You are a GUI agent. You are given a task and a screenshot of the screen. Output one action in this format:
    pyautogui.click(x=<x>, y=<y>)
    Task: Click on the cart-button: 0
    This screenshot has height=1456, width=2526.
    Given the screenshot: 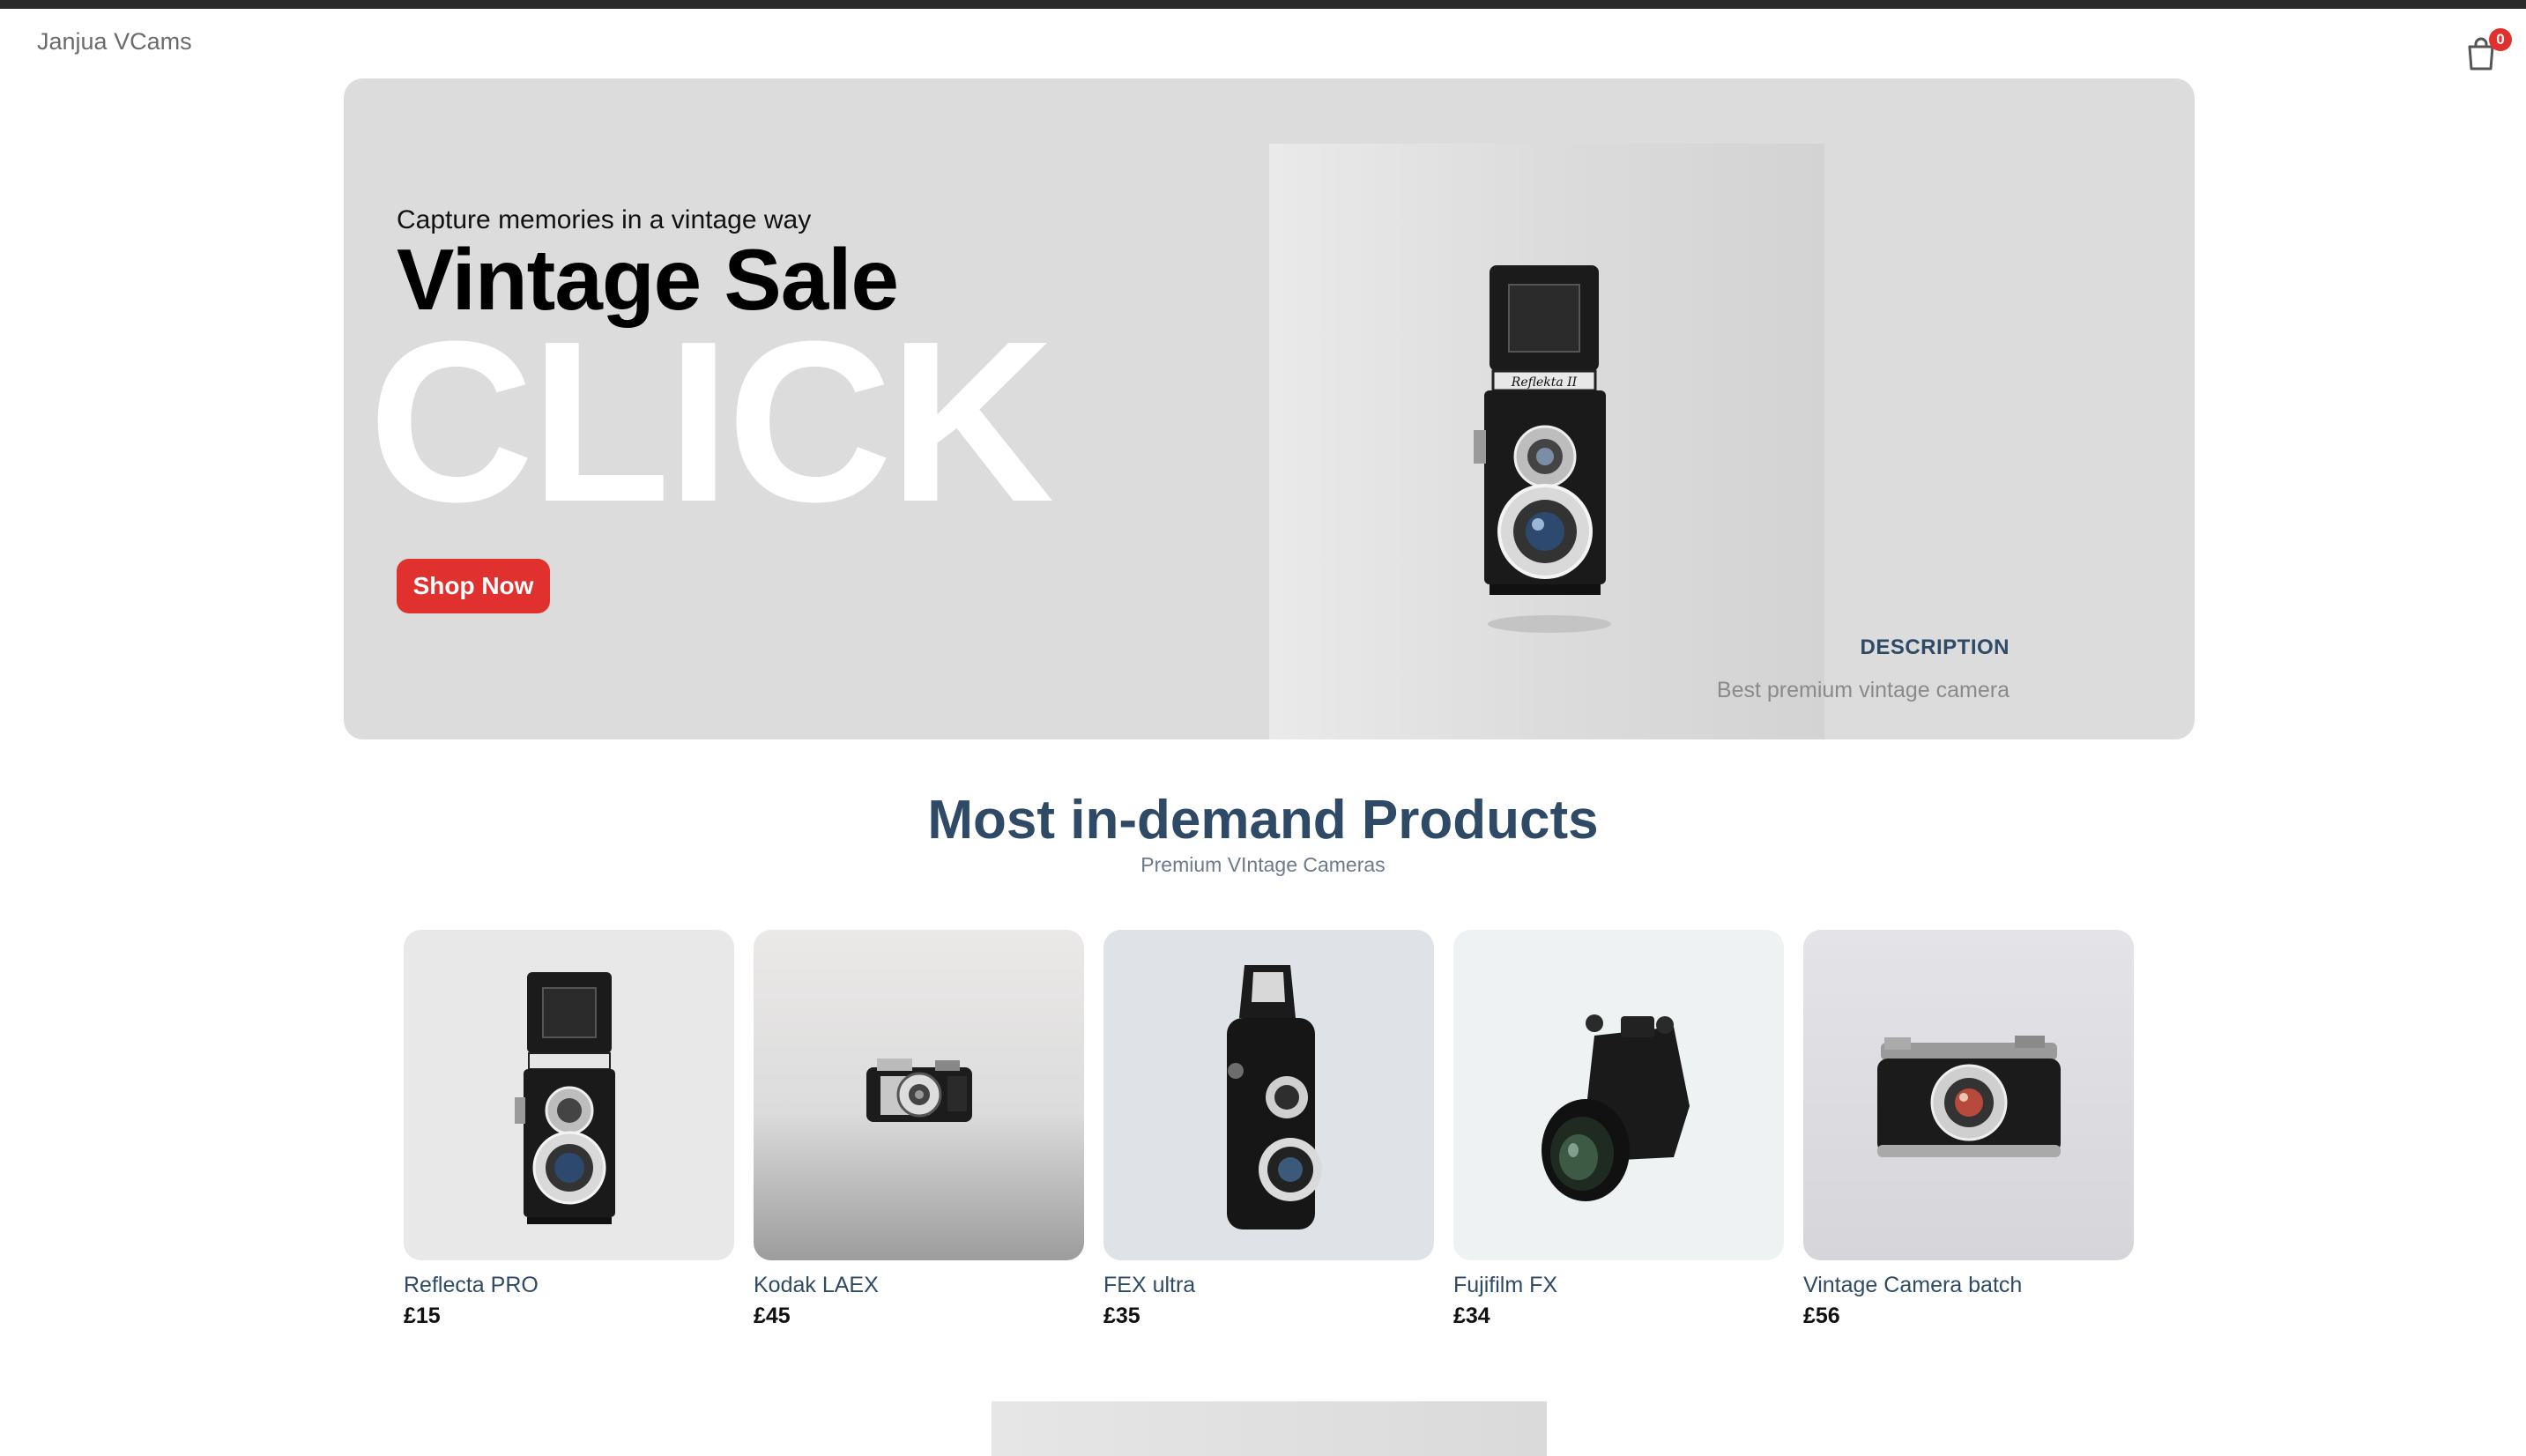 What is the action you would take?
    pyautogui.click(x=2489, y=50)
    